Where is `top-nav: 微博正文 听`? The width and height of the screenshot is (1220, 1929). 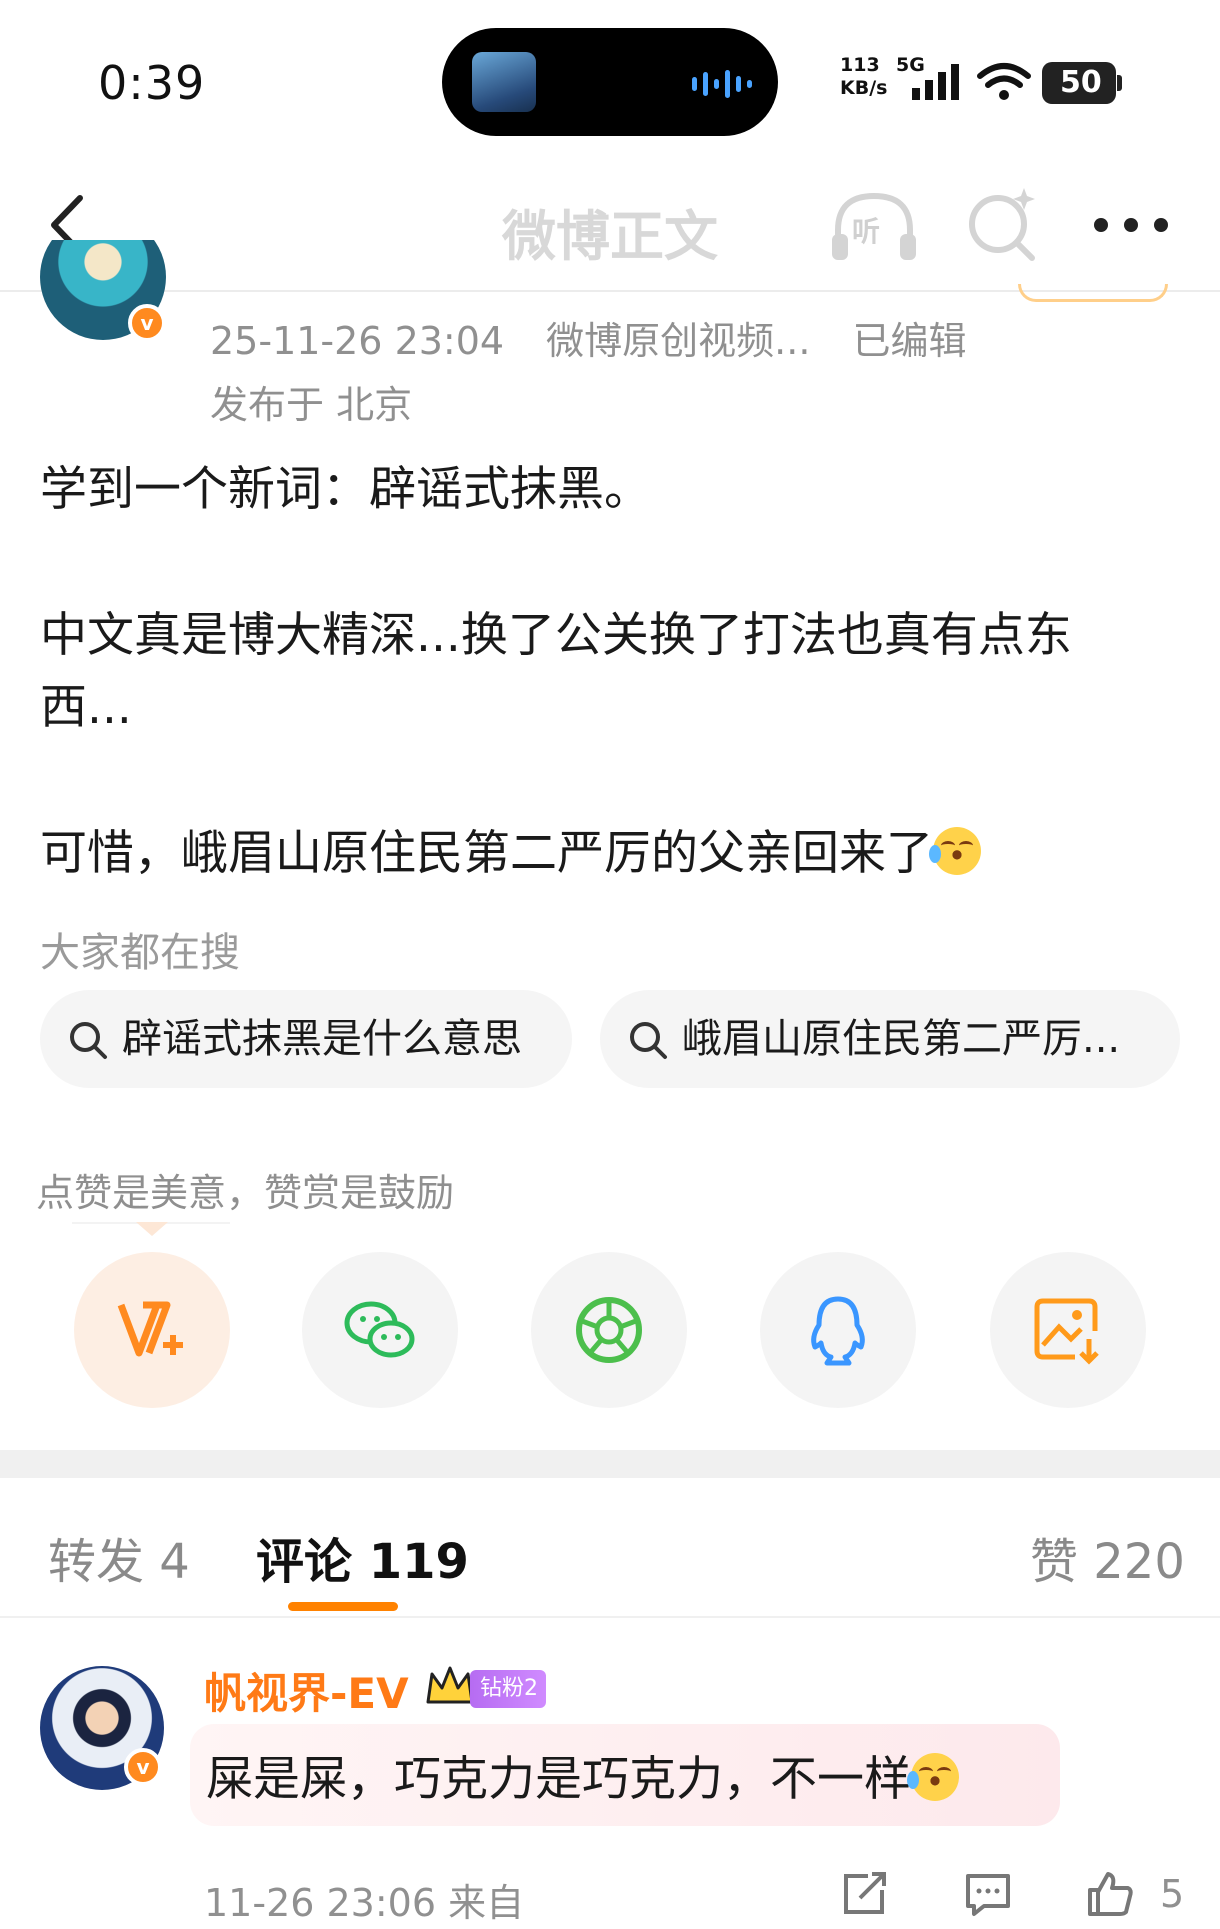
top-nav: 微博正文 听 is located at coordinates (610, 226).